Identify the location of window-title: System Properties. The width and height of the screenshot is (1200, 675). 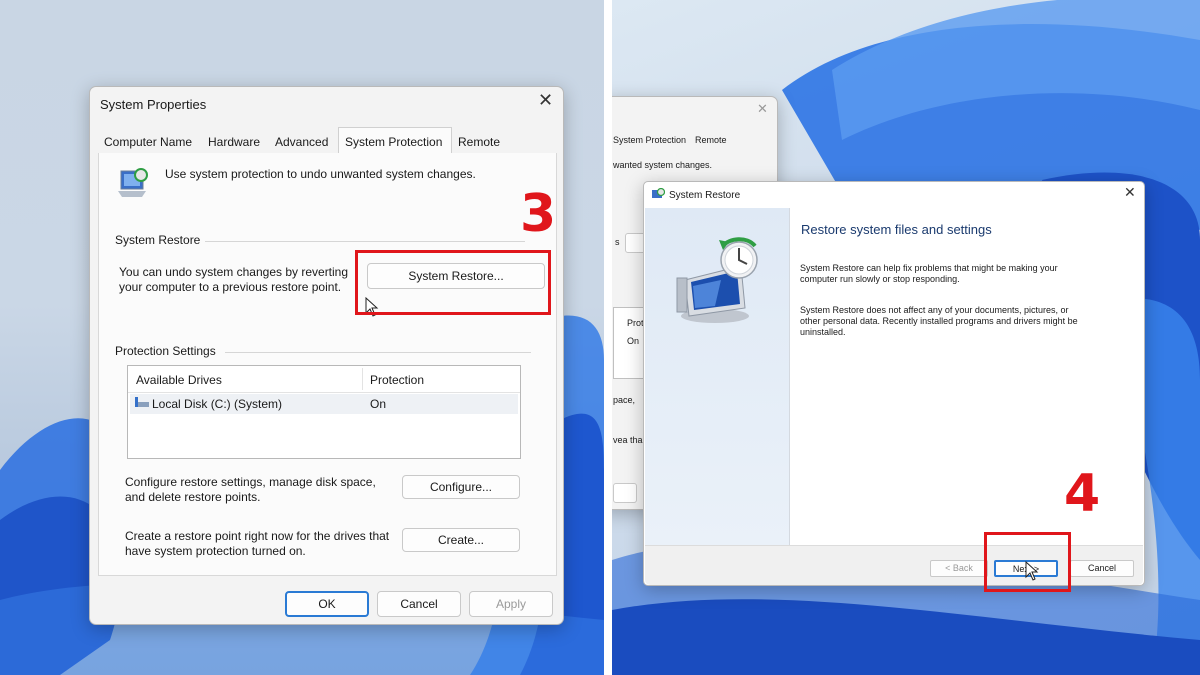
(153, 104).